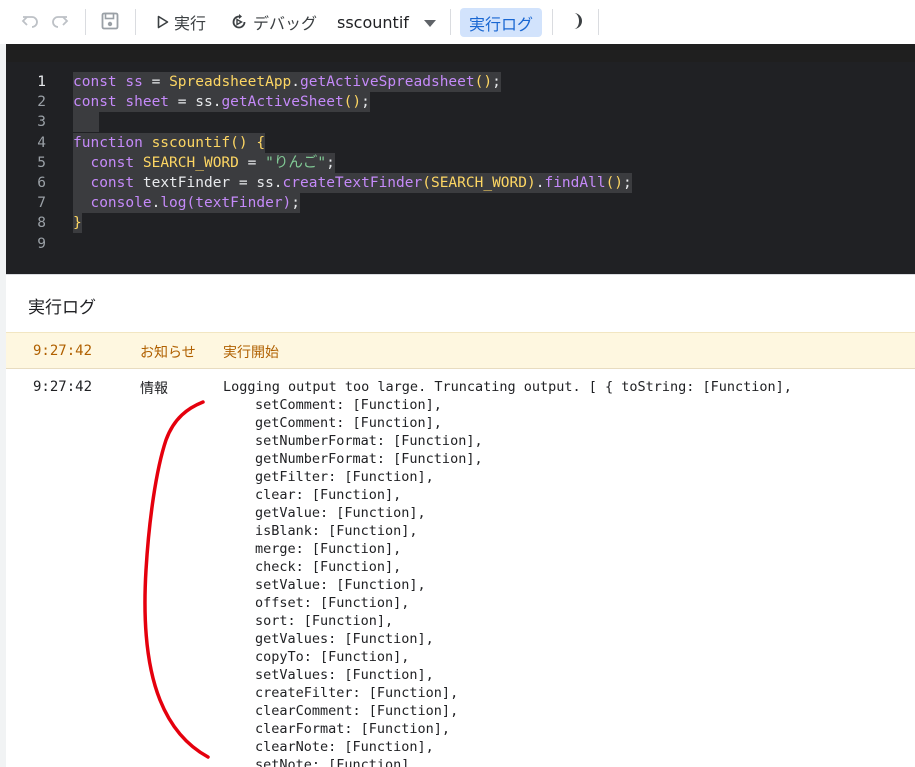 This screenshot has width=915, height=767. Describe the element at coordinates (369, 459) in the screenshot. I see `log-message-line: getNumberFormat: [Function],` at that location.